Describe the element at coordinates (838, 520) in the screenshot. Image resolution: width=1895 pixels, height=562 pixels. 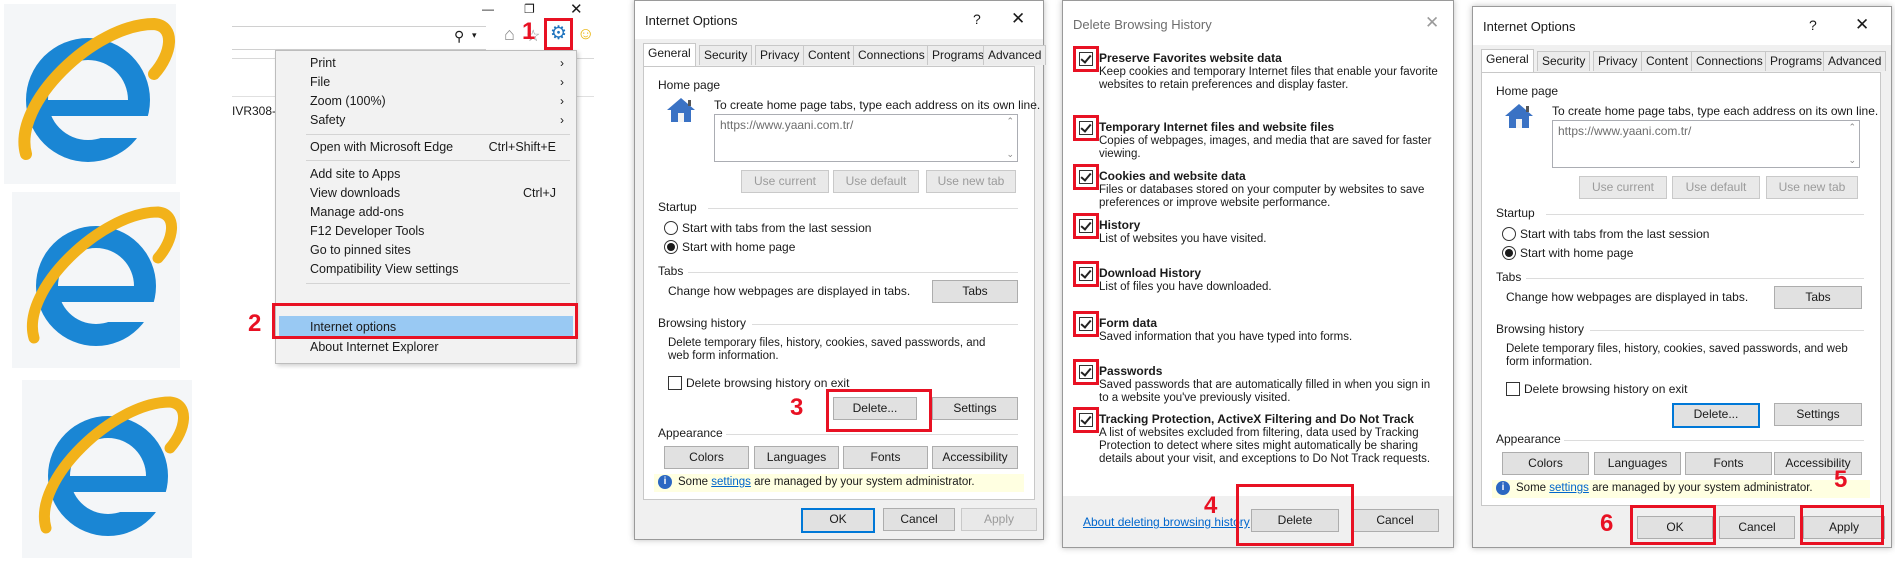
I see `ok-button: OK` at that location.